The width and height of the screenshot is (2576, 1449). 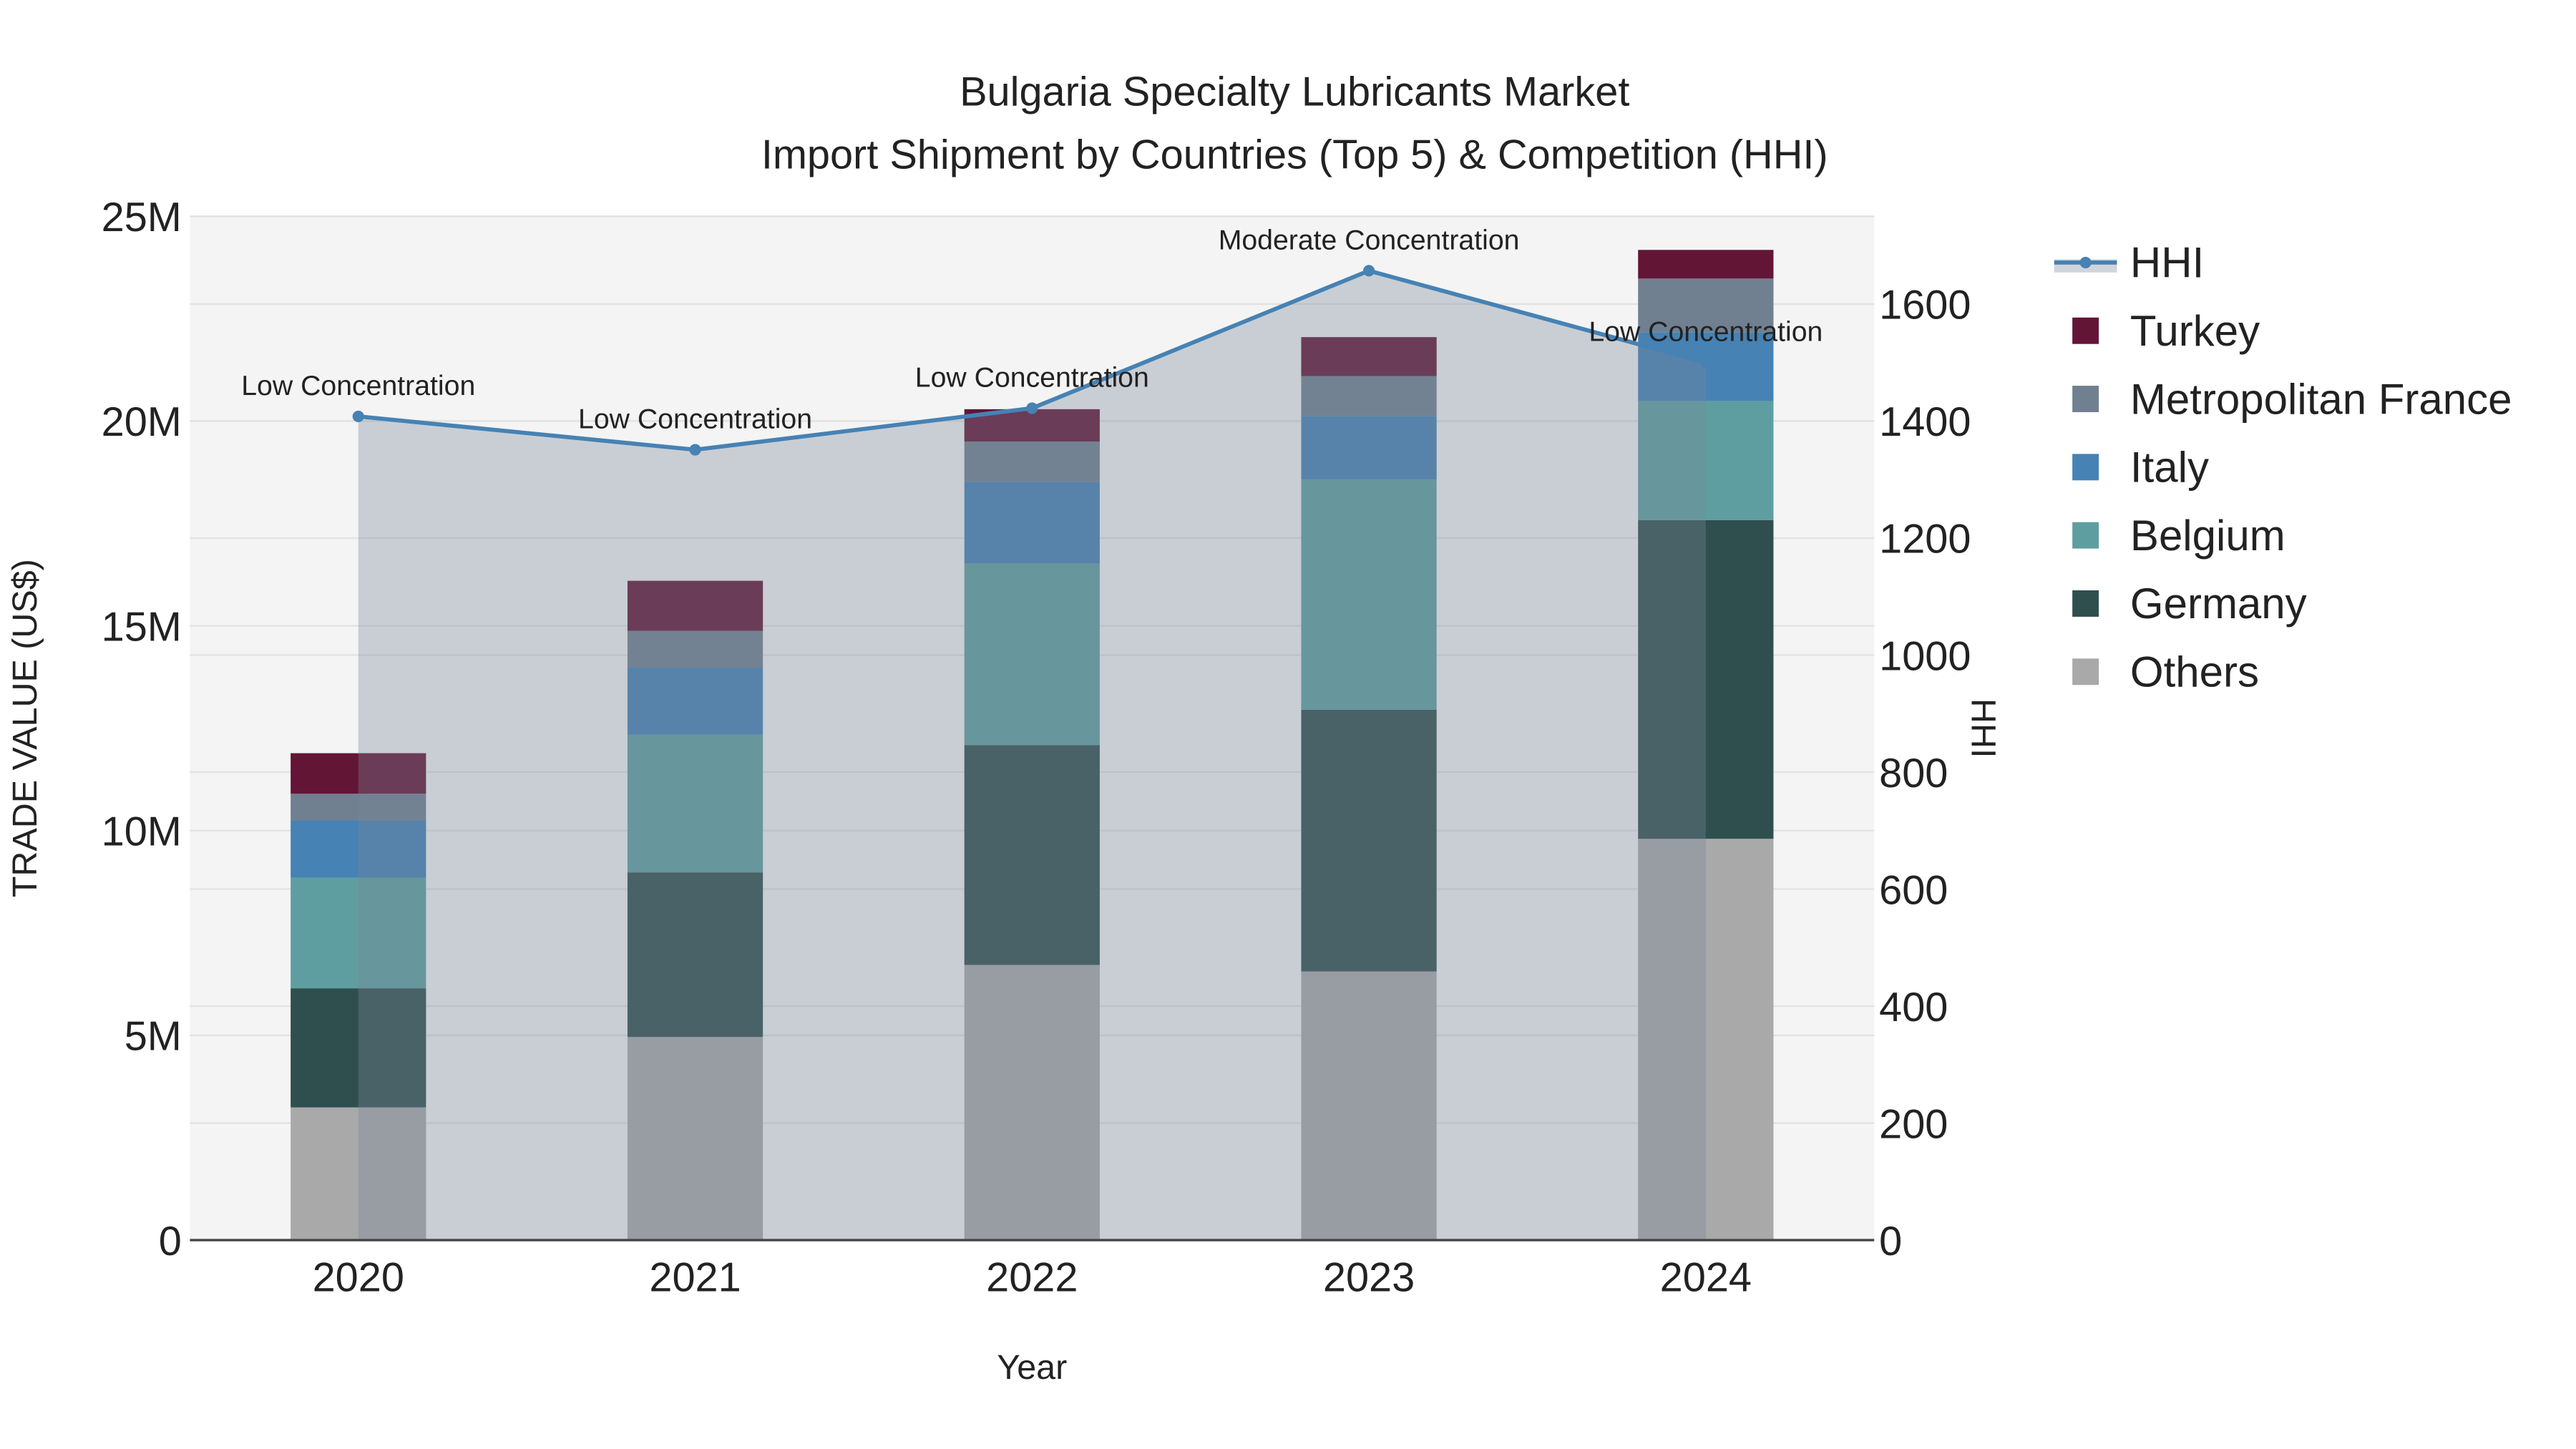 What do you see at coordinates (142, 217) in the screenshot?
I see `y-tick-label: 25M` at bounding box center [142, 217].